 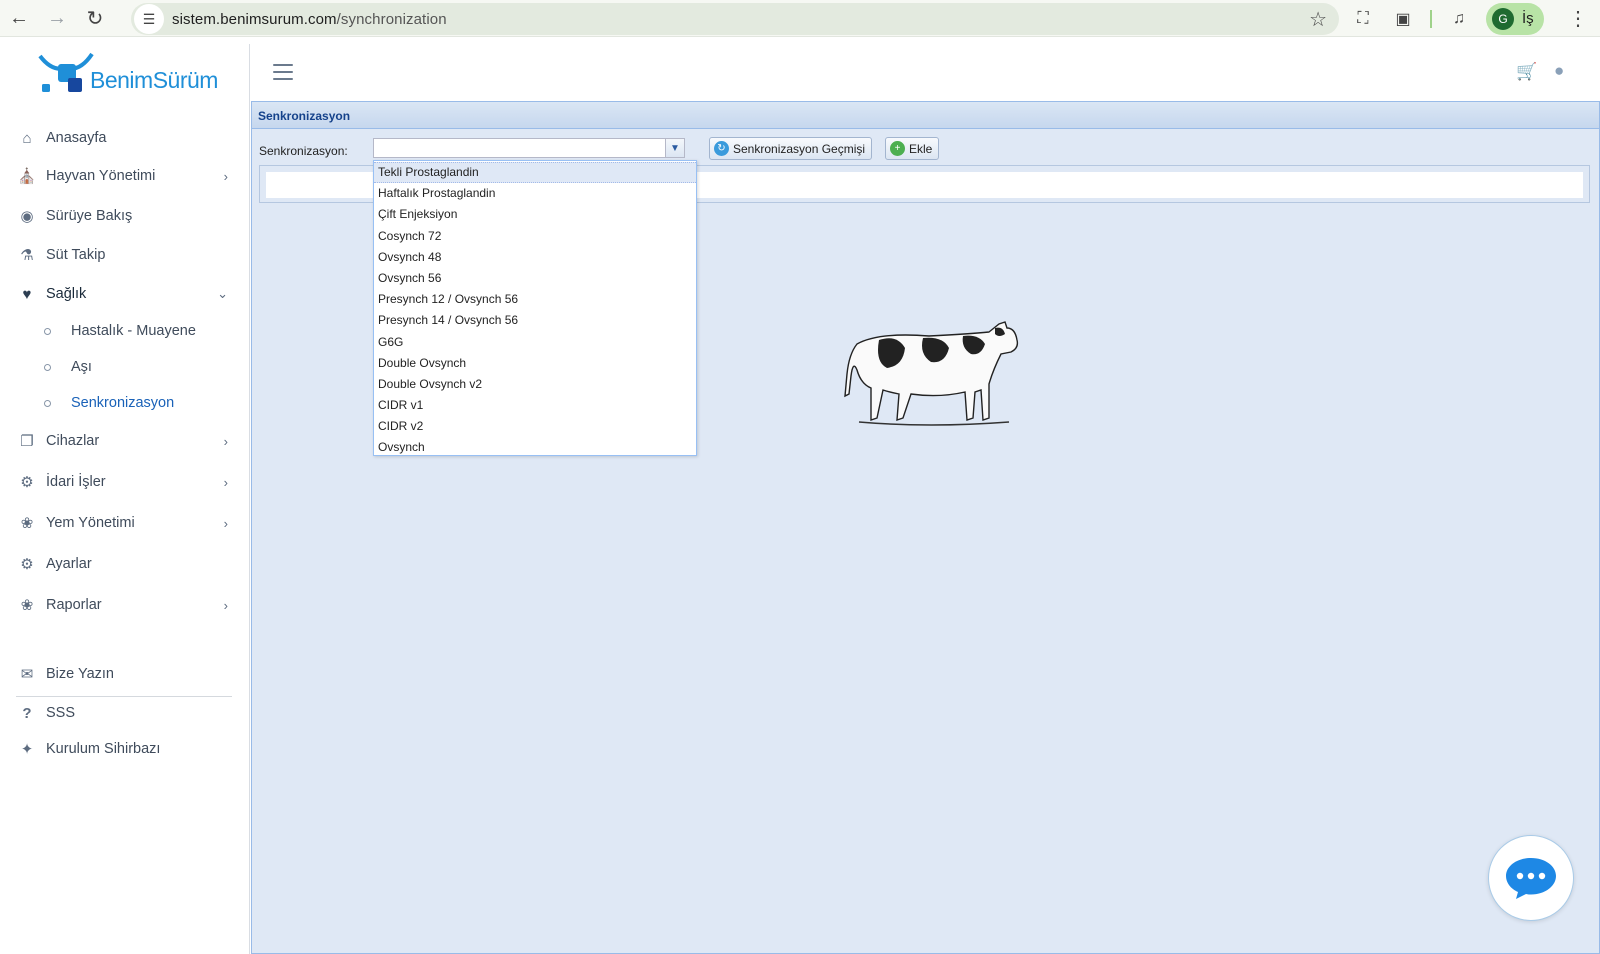 I want to click on cow-illustration, so click(x=931, y=373).